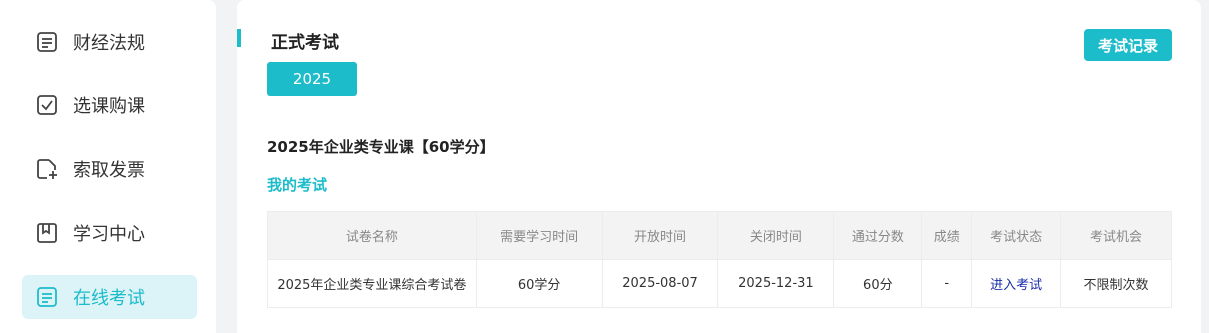 The width and height of the screenshot is (1209, 333). I want to click on sidebar-item-learning-center: 学习中心, so click(109, 233).